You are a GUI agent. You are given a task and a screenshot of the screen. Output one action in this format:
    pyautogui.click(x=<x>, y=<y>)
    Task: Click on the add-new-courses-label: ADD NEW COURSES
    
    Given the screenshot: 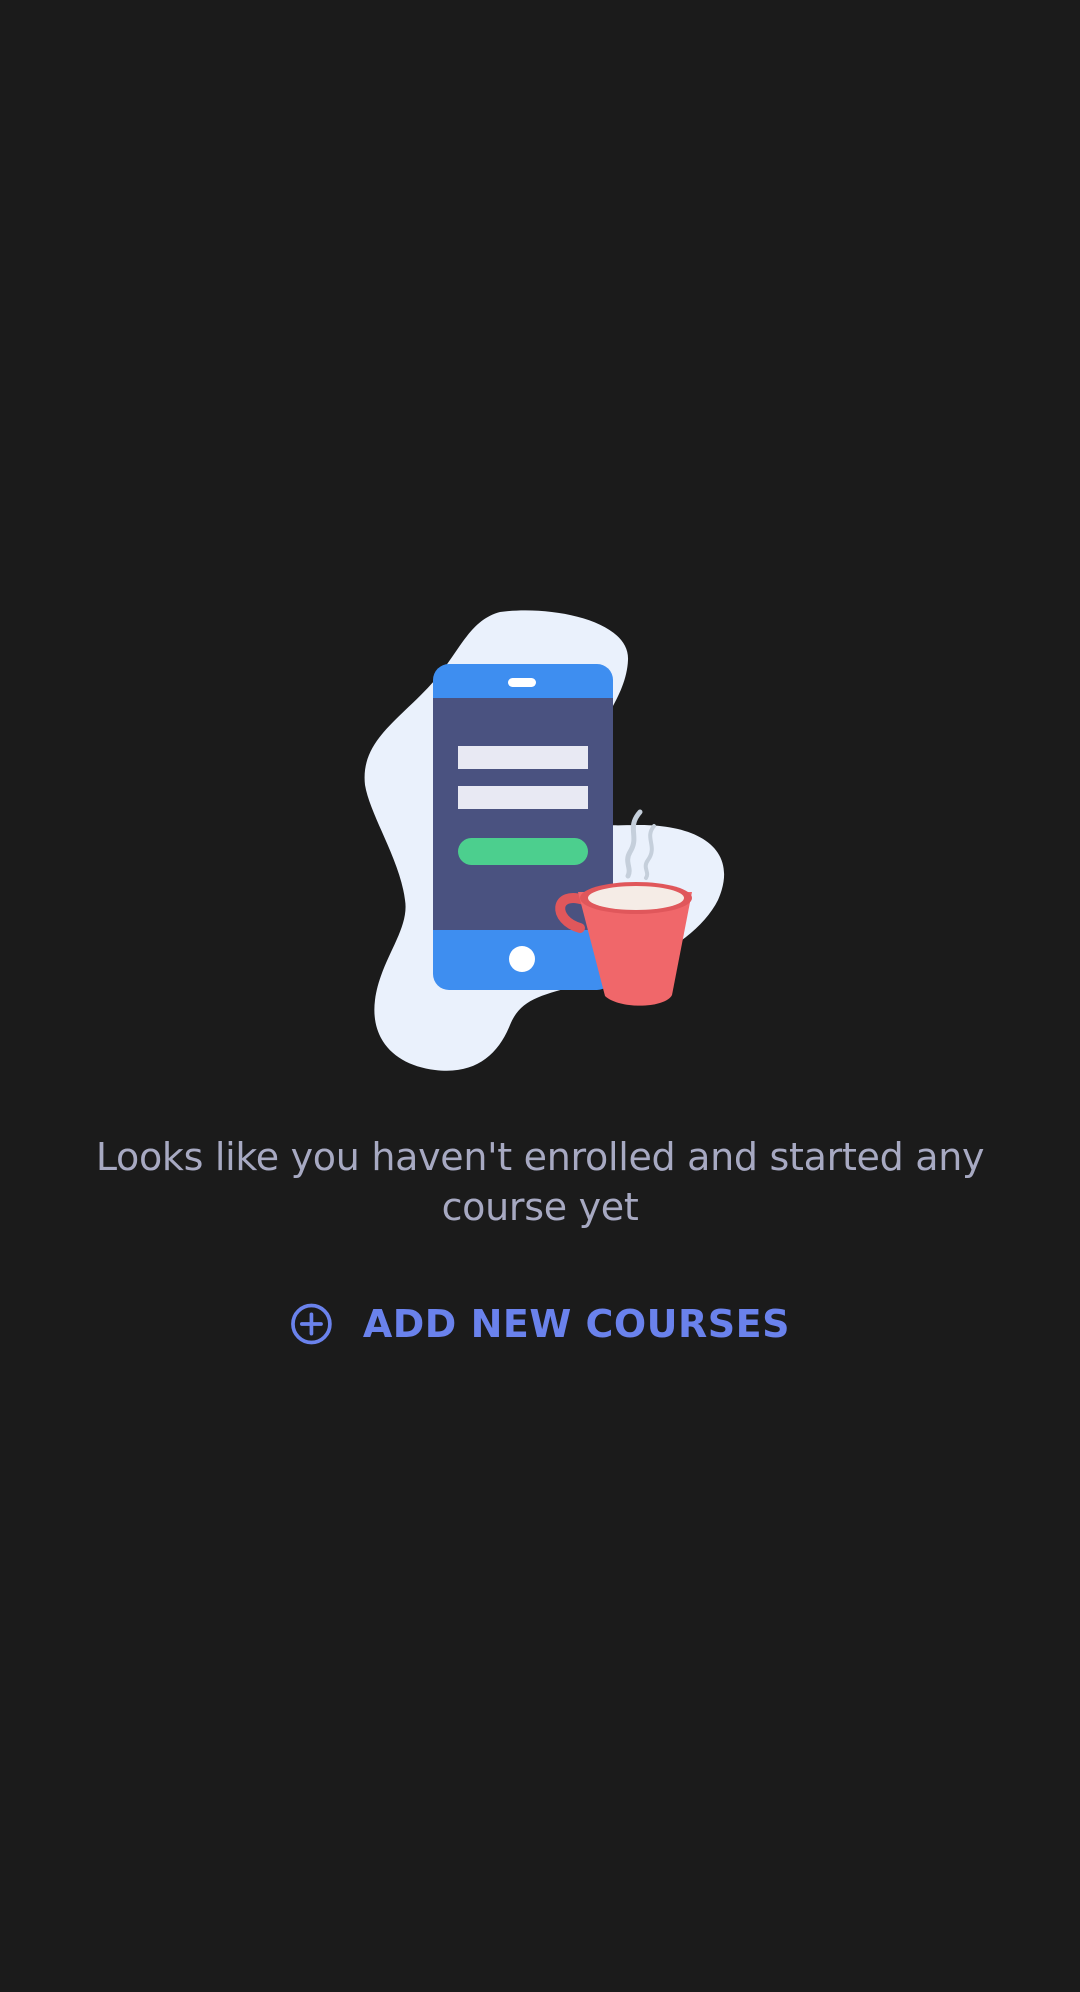 What is the action you would take?
    pyautogui.click(x=576, y=1324)
    